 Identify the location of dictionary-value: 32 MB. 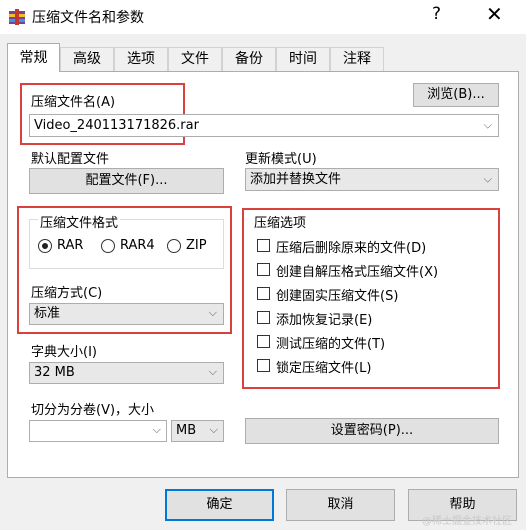
(54, 372).